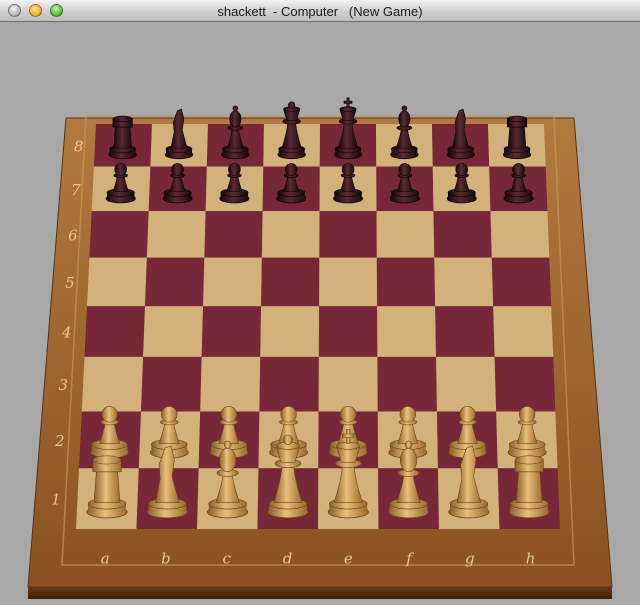 Image resolution: width=640 pixels, height=605 pixels. I want to click on square-c4, so click(231, 331).